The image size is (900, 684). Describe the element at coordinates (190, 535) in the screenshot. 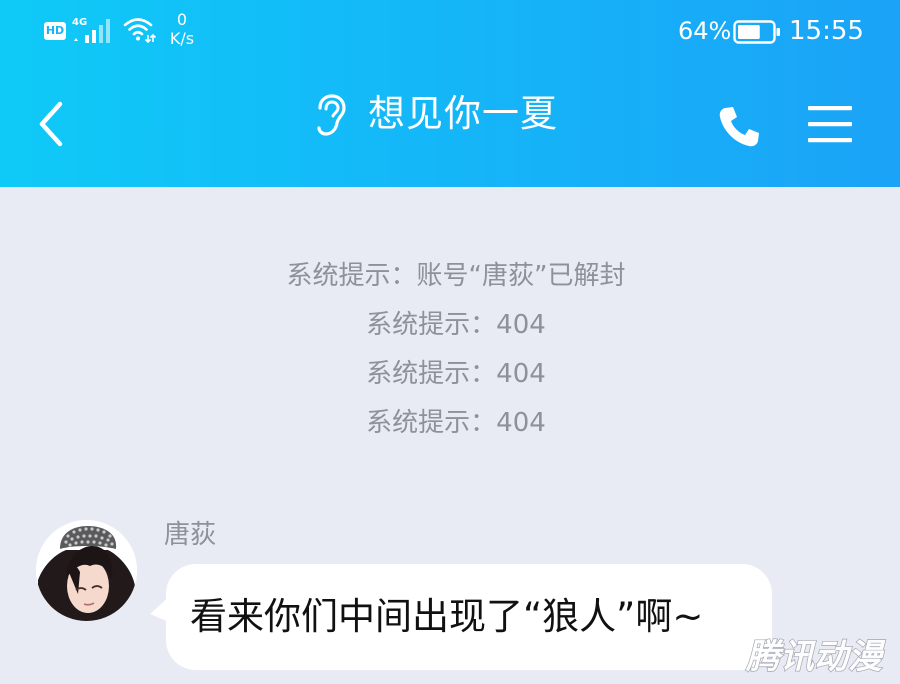

I see `sender-name: 唐荻` at that location.